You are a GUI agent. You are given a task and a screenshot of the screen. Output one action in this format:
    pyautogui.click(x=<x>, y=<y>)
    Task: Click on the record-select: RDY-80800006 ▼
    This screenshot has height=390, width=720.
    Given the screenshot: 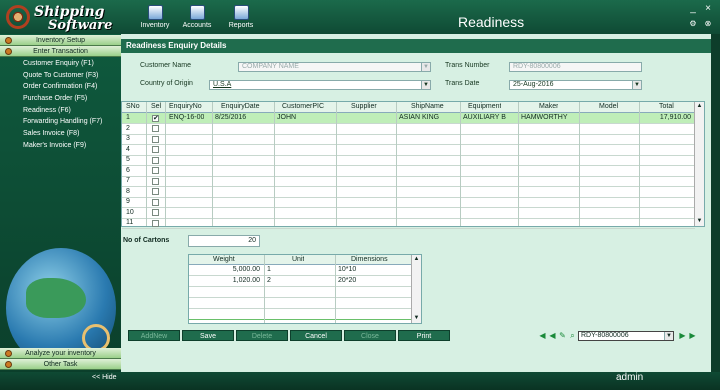 What is the action you would take?
    pyautogui.click(x=626, y=336)
    